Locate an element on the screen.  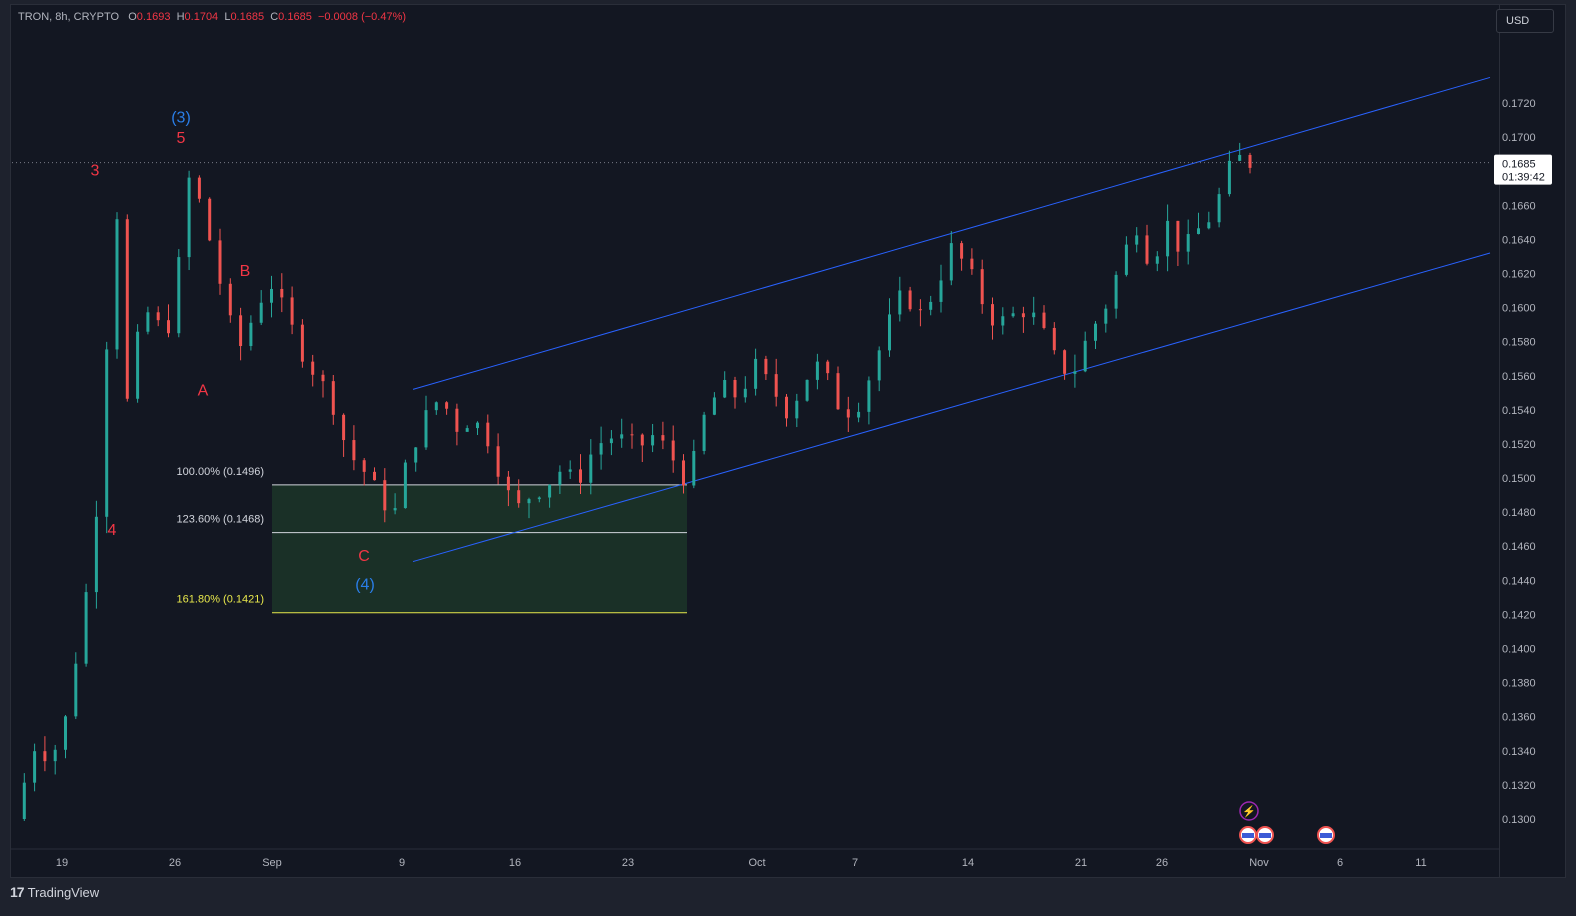
x-tick-label: 9 is located at coordinates (402, 863).